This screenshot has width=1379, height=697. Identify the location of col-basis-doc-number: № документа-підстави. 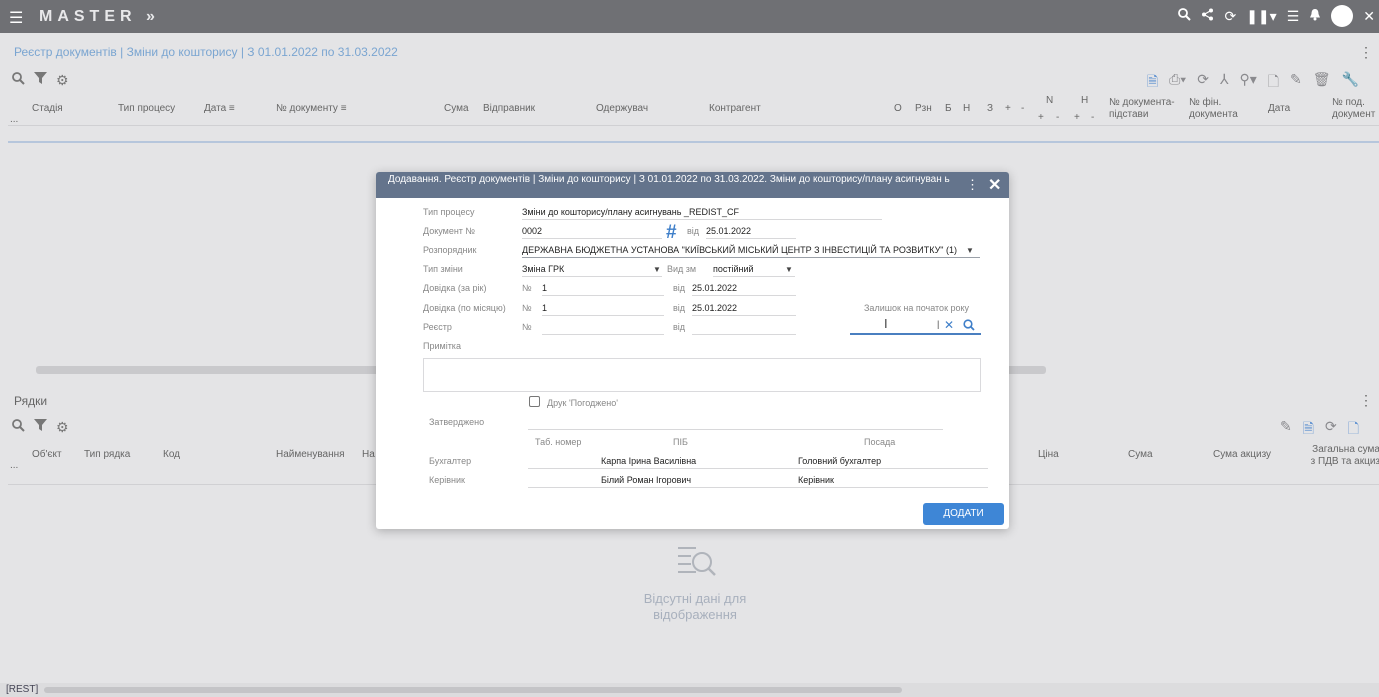
(1145, 109).